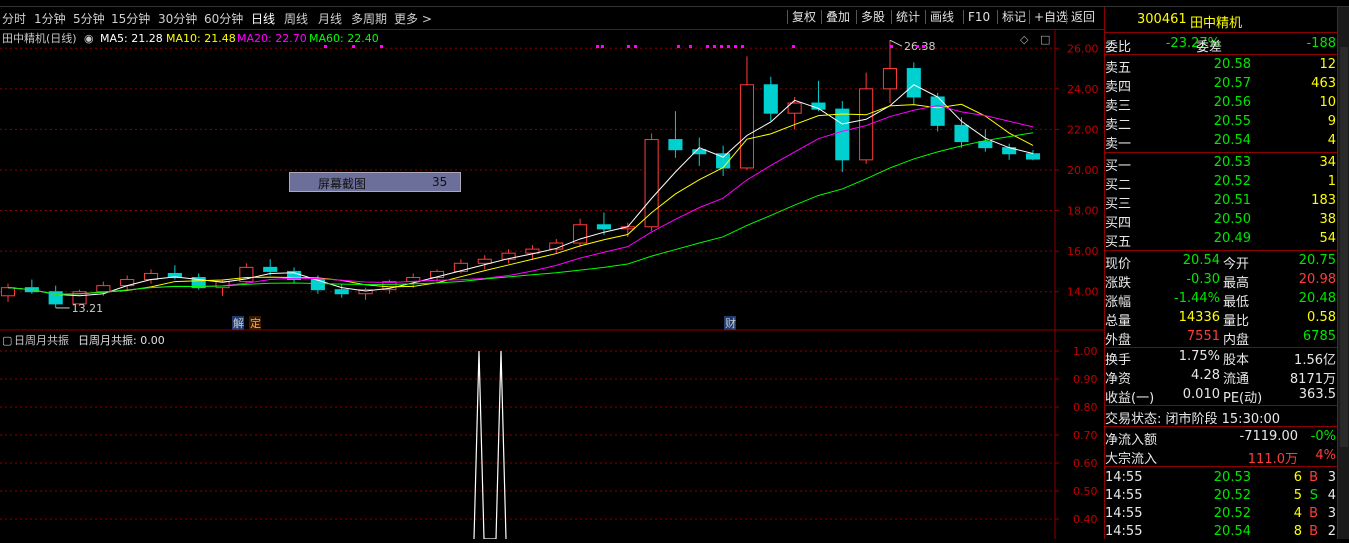  What do you see at coordinates (1083, 17) in the screenshot?
I see `toolbar-button: 返回` at bounding box center [1083, 17].